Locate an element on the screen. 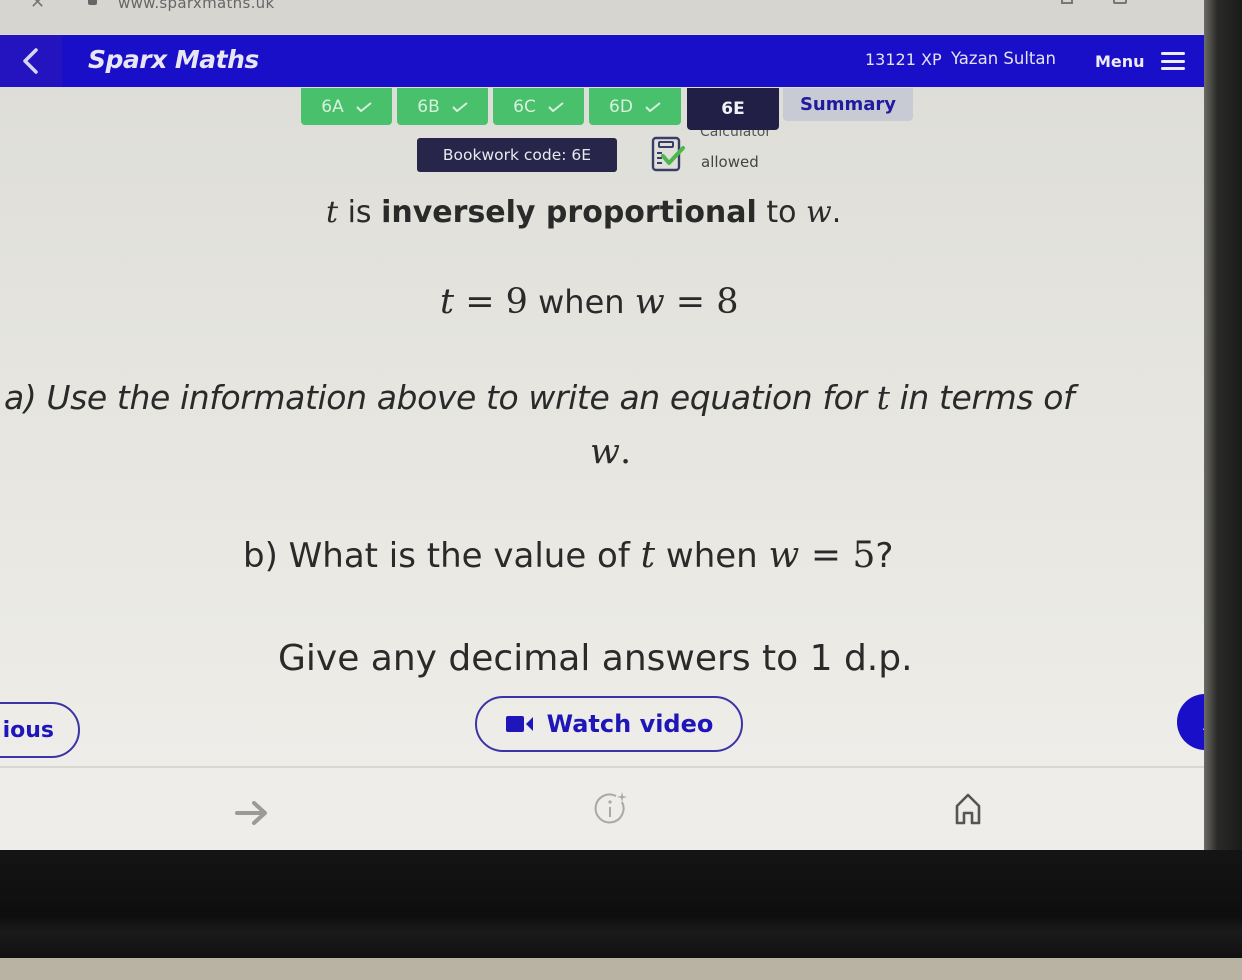 This screenshot has width=1242, height=980. question-intro: t is inversely proportional to w. is located at coordinates (584, 212).